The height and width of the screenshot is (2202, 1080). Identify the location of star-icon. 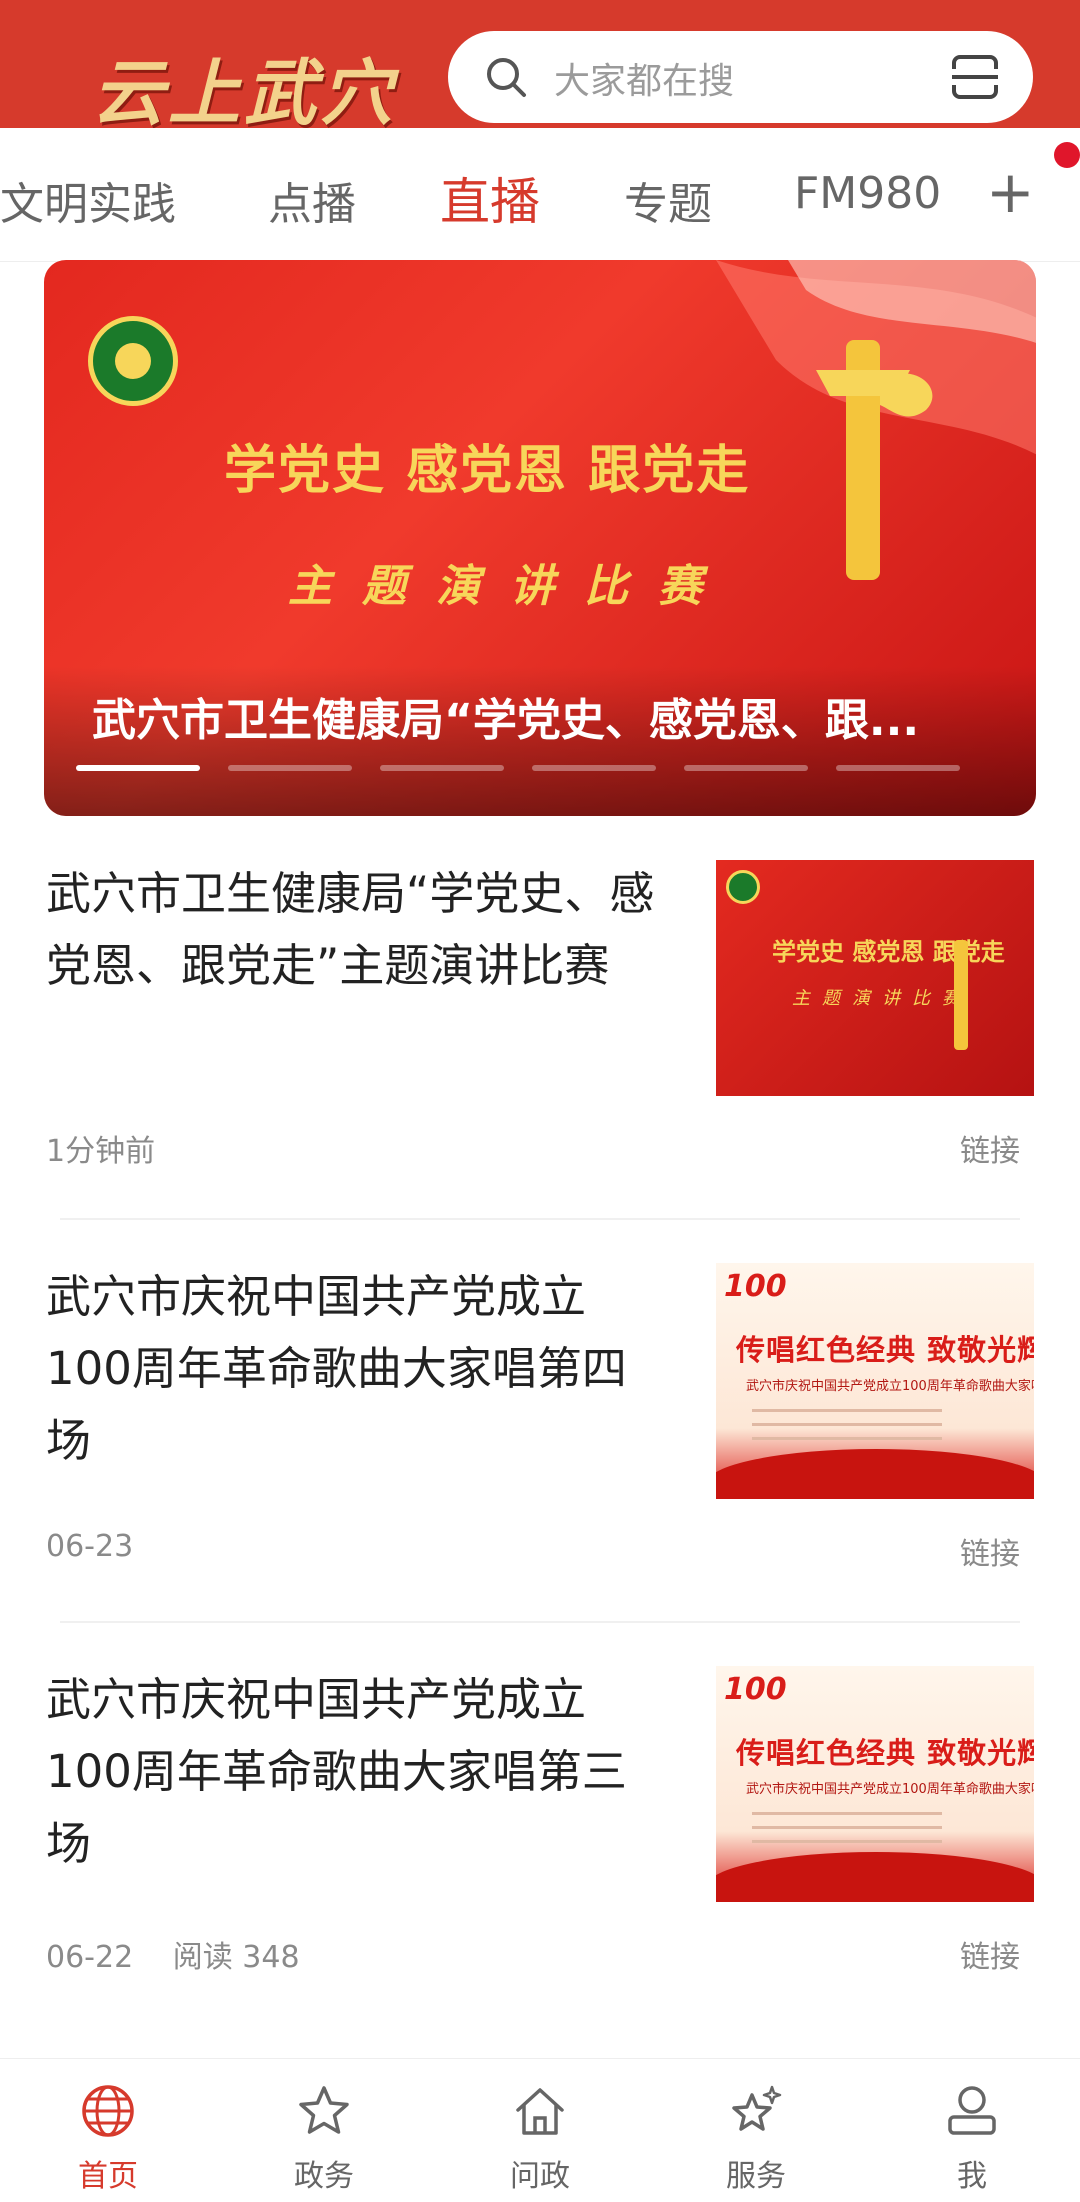
(324, 2110).